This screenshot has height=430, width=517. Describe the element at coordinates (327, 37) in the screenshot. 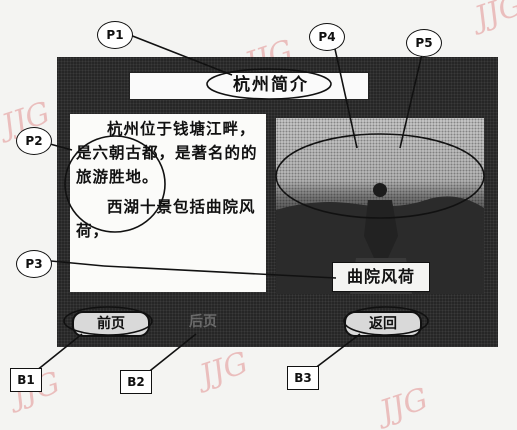

I see `callout-p4: P4` at that location.